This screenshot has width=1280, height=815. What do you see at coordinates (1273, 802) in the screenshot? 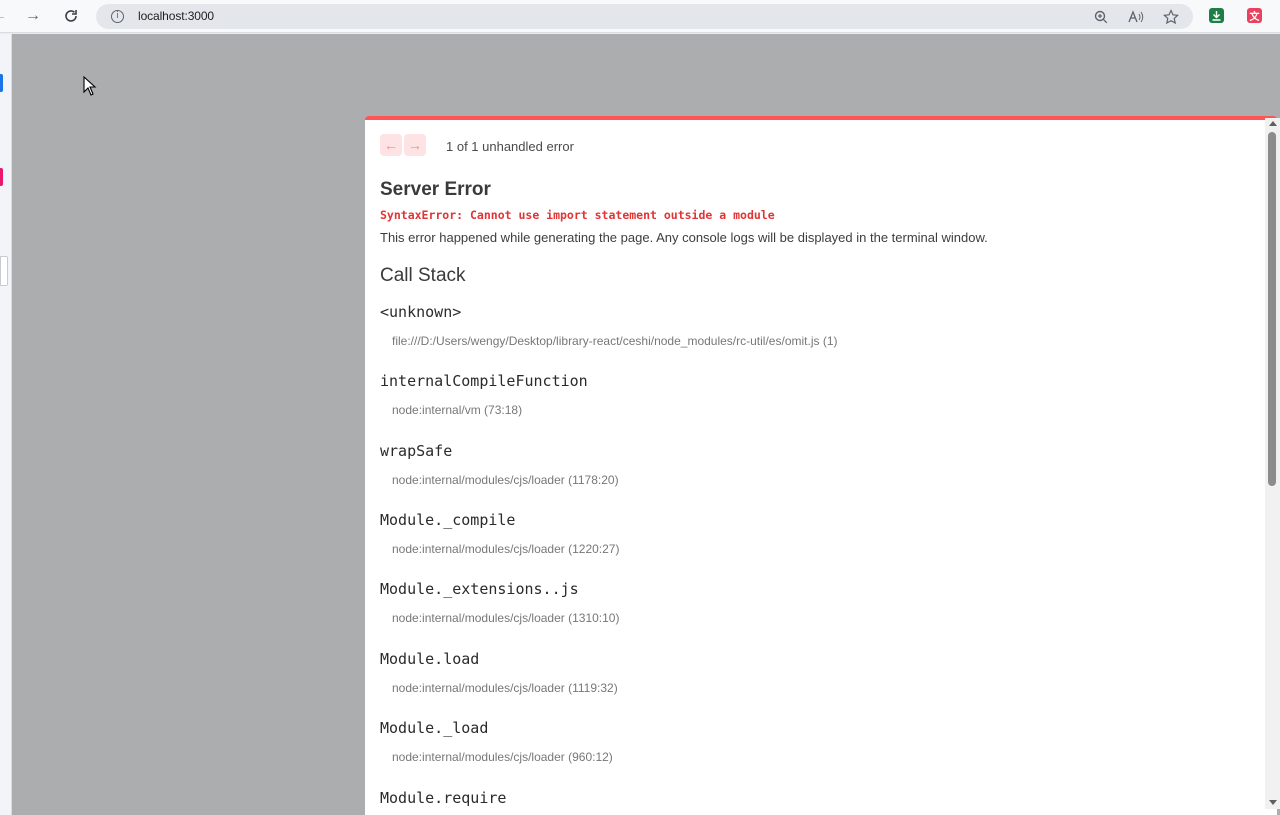
I see `scroll-down-arrow-icon` at bounding box center [1273, 802].